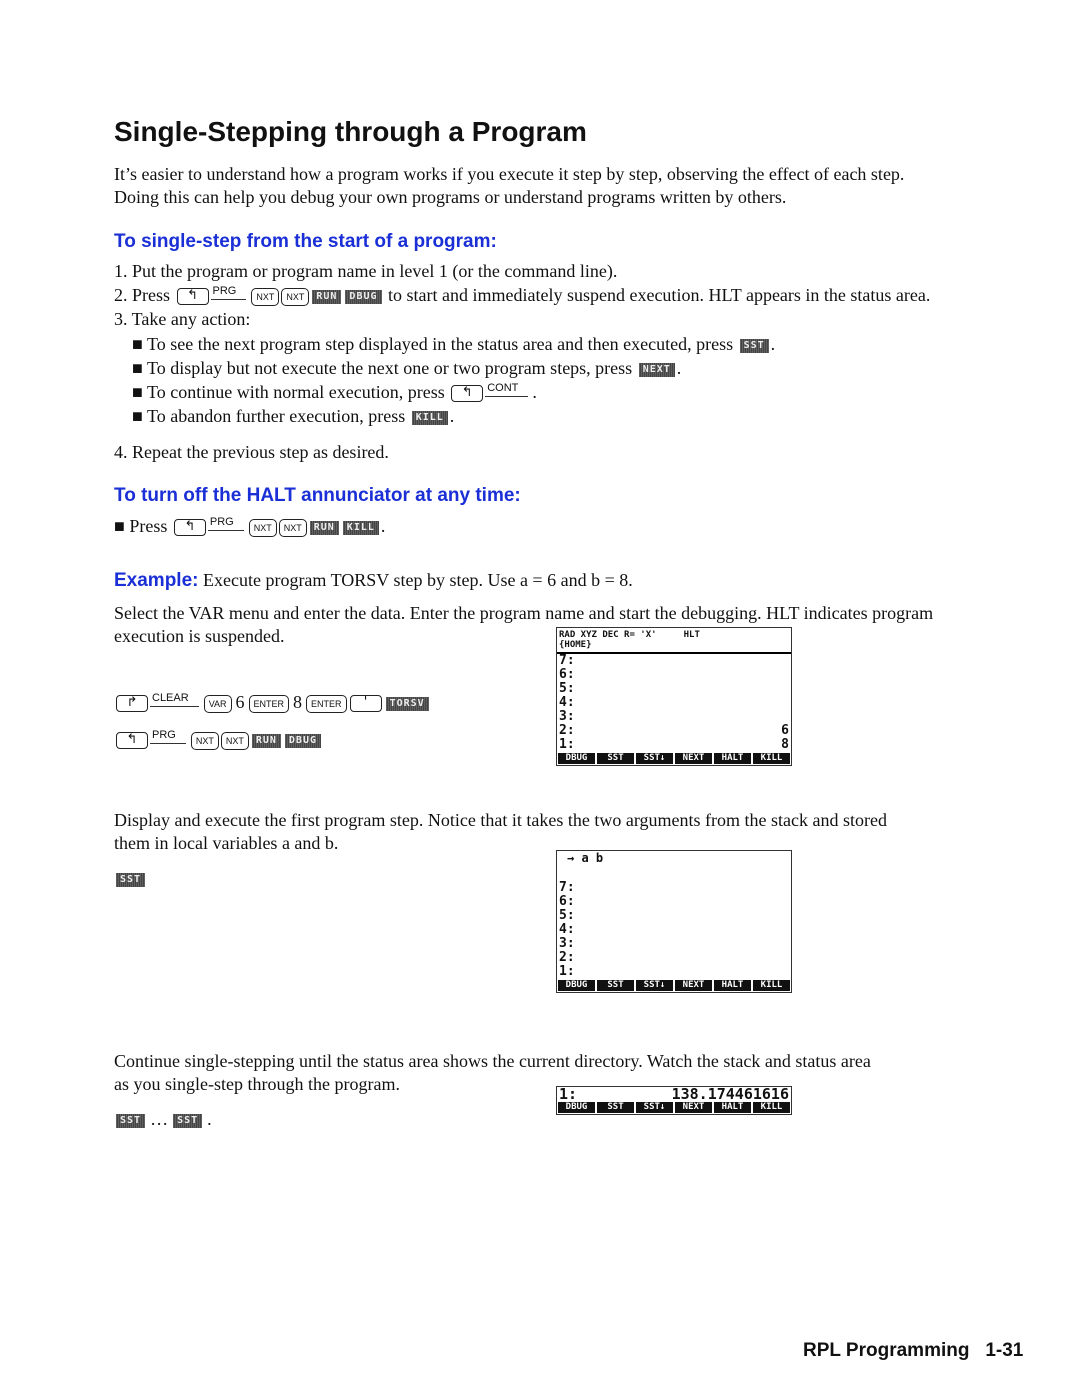  I want to click on keystrokes-2: ↰ PRG NXT NXT RUN DBUG, so click(218, 739).